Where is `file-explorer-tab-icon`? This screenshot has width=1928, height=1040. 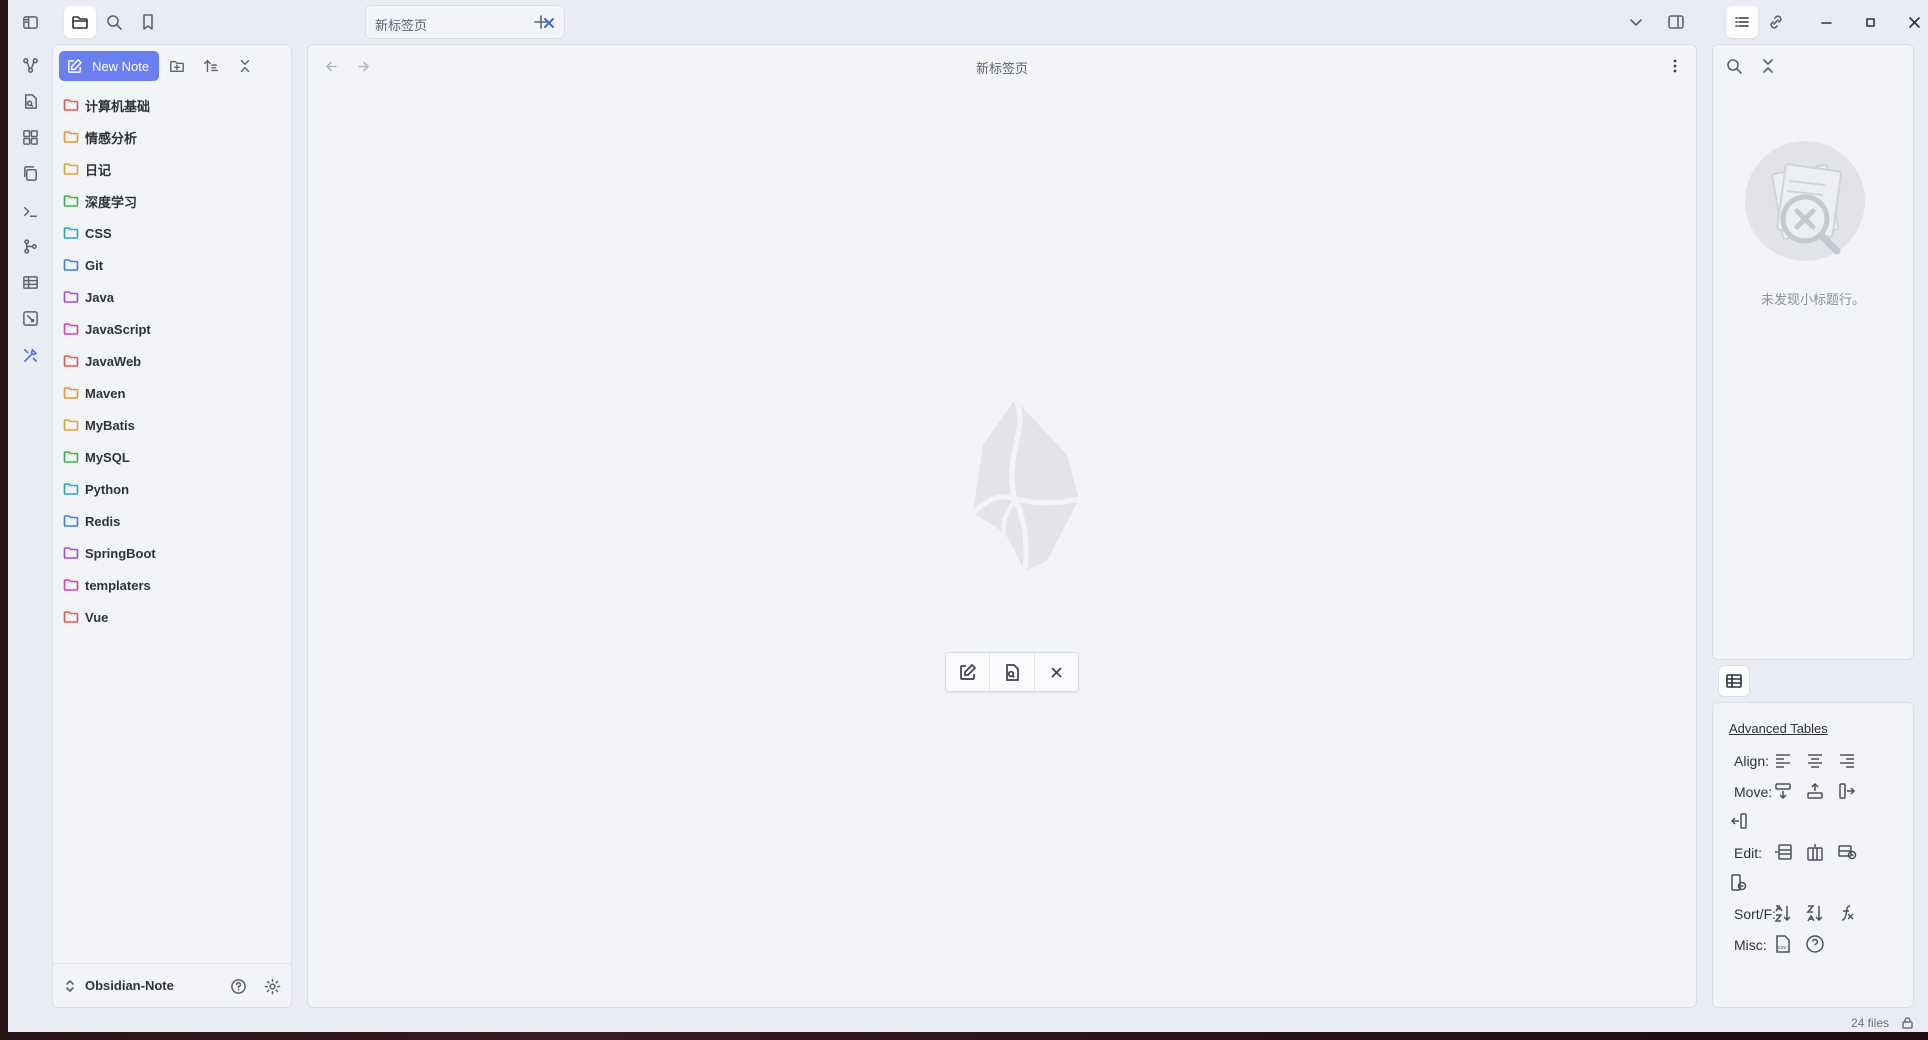
file-explorer-tab-icon is located at coordinates (80, 22).